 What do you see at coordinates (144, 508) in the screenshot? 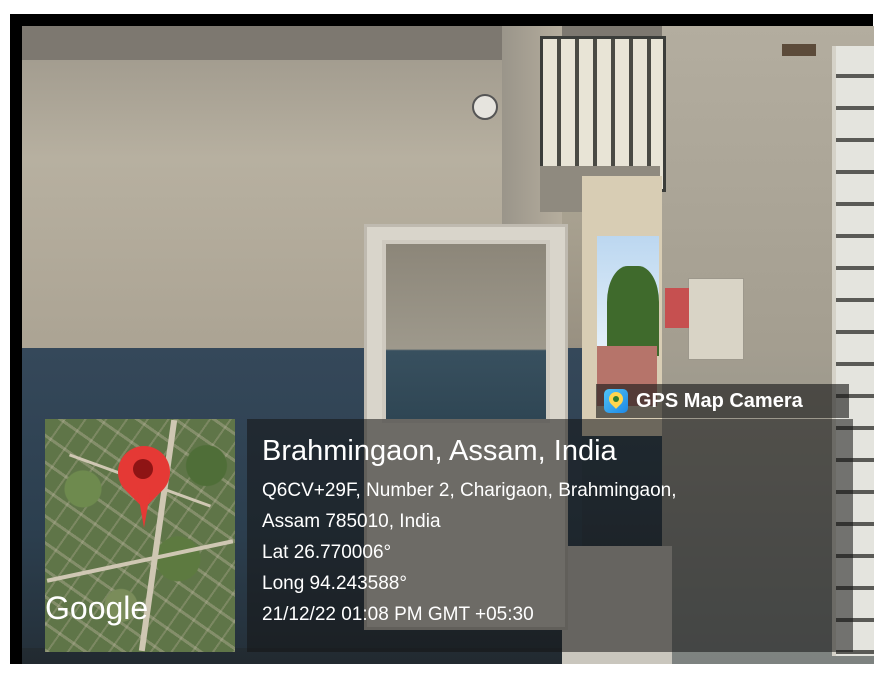
I see `map-pin-tip` at bounding box center [144, 508].